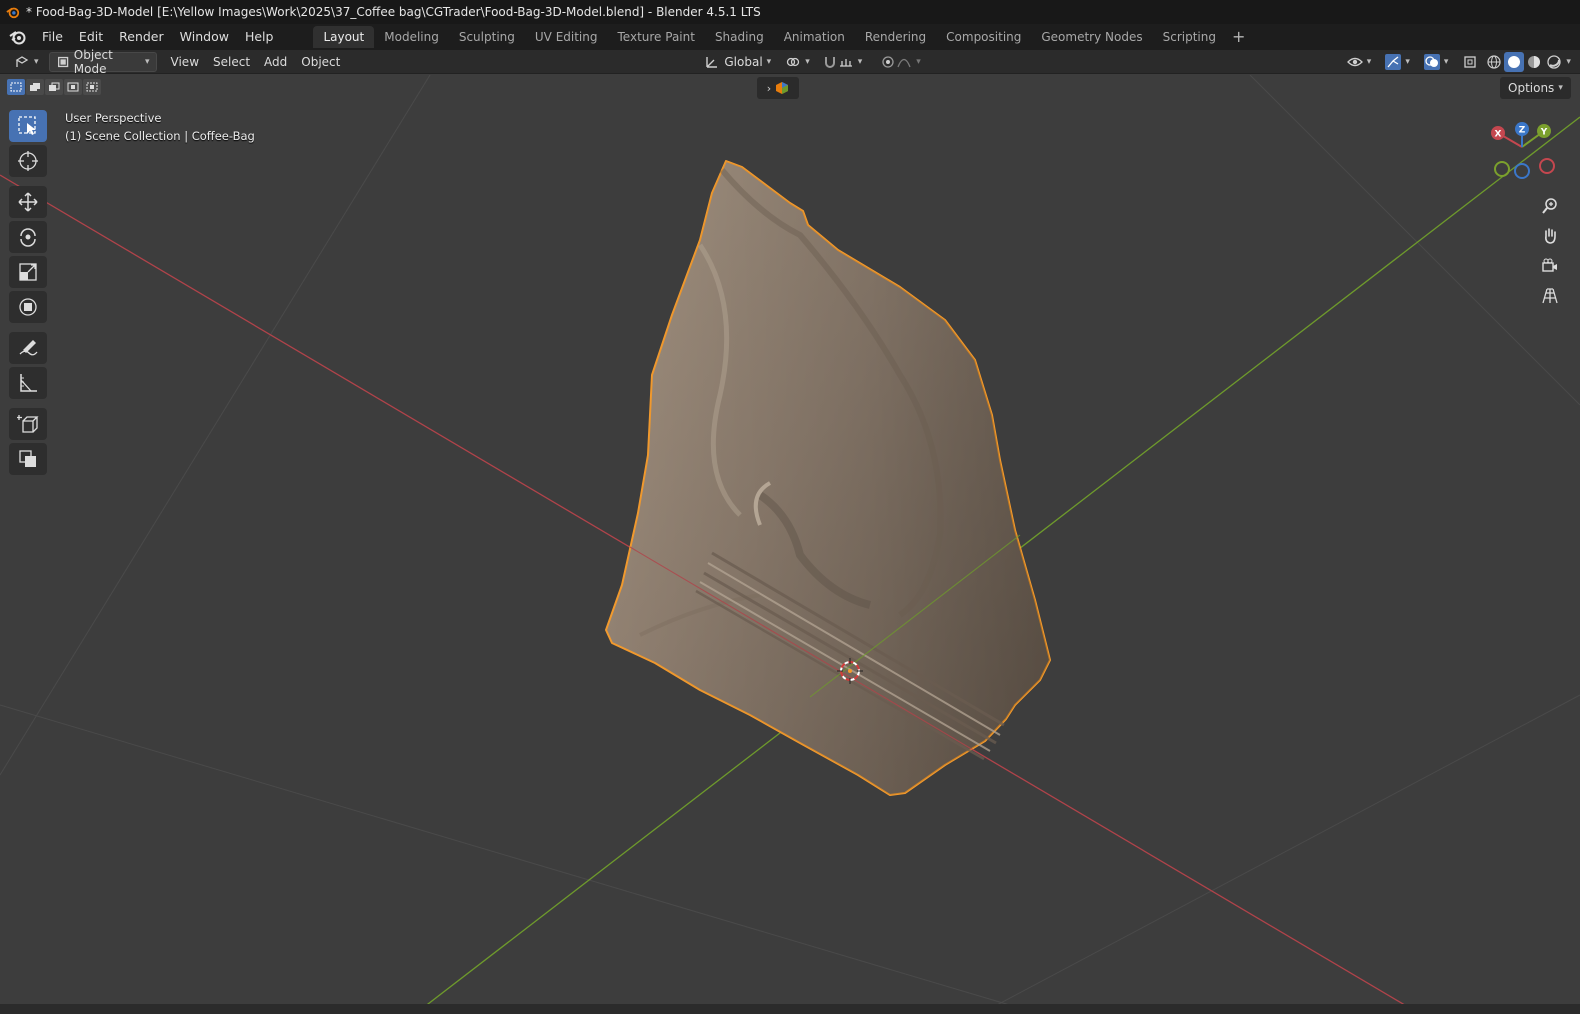 This screenshot has height=1014, width=1580. I want to click on tab-layout: Layout, so click(344, 37).